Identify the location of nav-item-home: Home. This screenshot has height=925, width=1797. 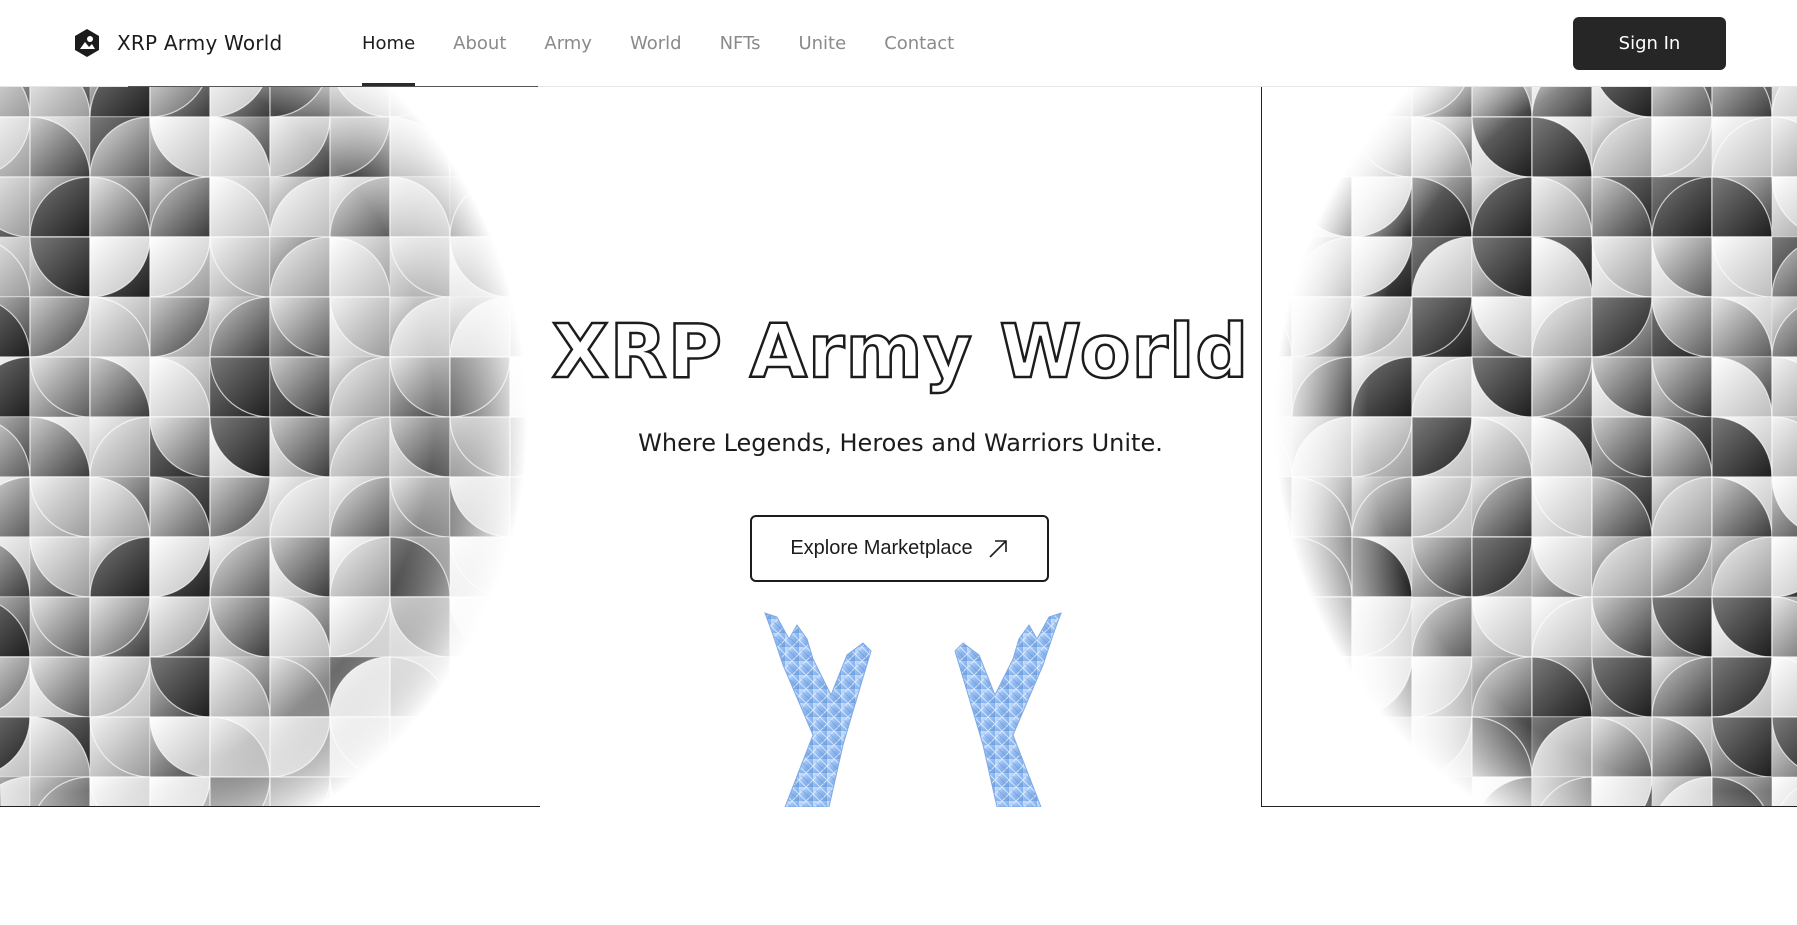
(389, 43).